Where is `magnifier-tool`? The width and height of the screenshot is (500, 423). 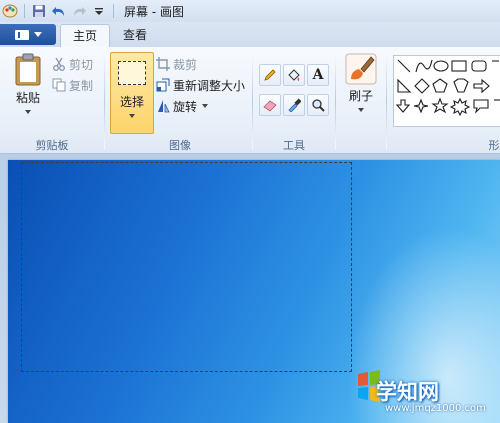 magnifier-tool is located at coordinates (318, 105).